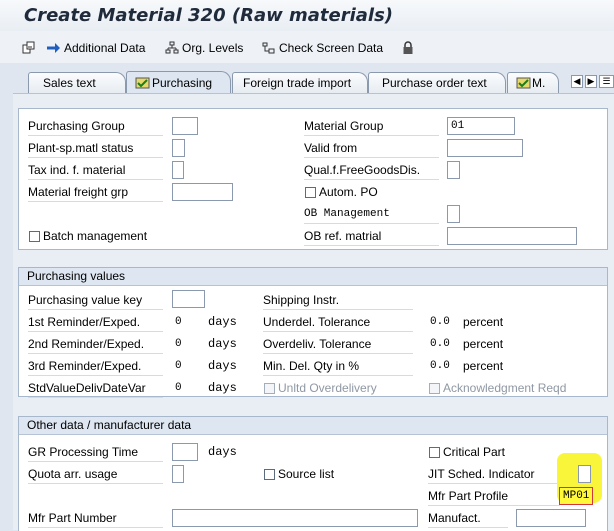 The height and width of the screenshot is (531, 614). Describe the element at coordinates (222, 322) in the screenshot. I see `reminder1-unit: days` at that location.